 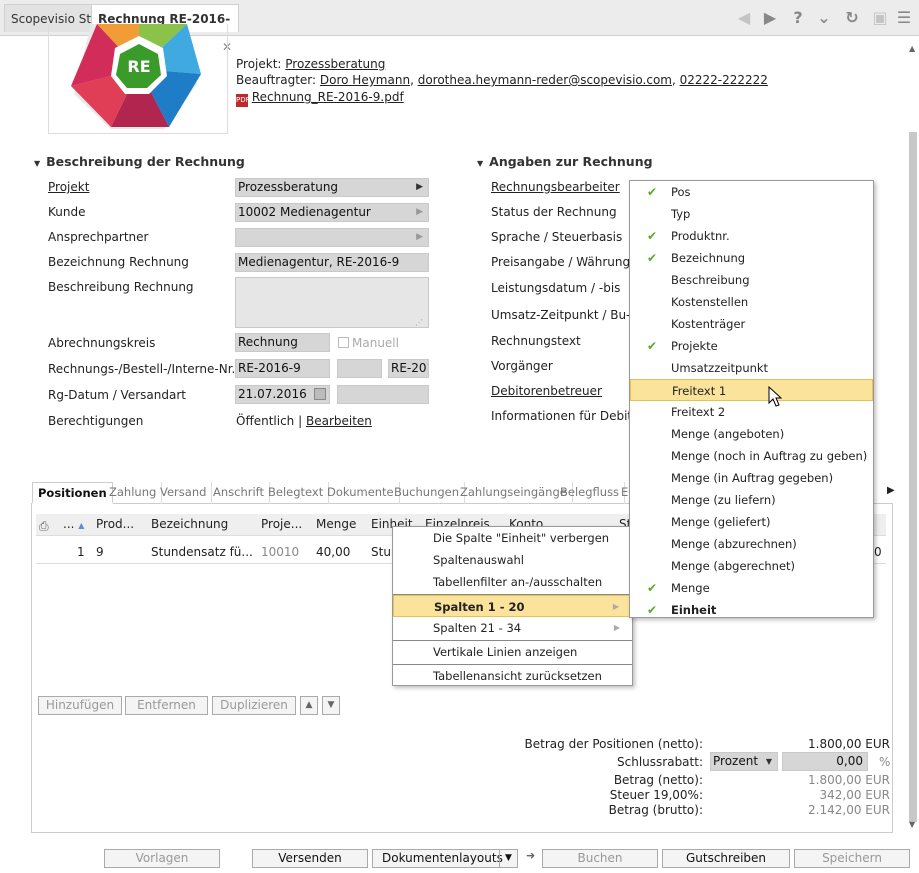 What do you see at coordinates (44, 526) in the screenshot?
I see `print-icon: ⎙` at bounding box center [44, 526].